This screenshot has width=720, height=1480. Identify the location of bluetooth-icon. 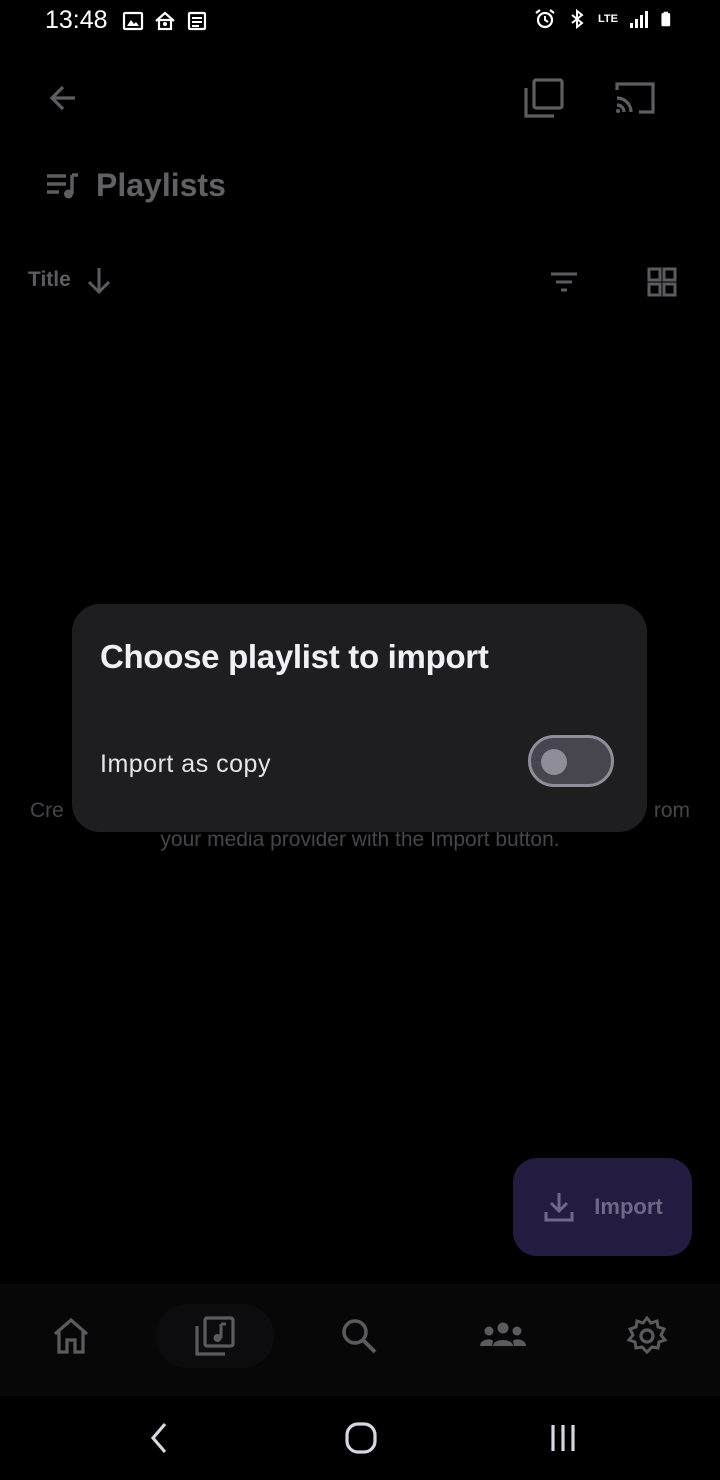
(577, 19).